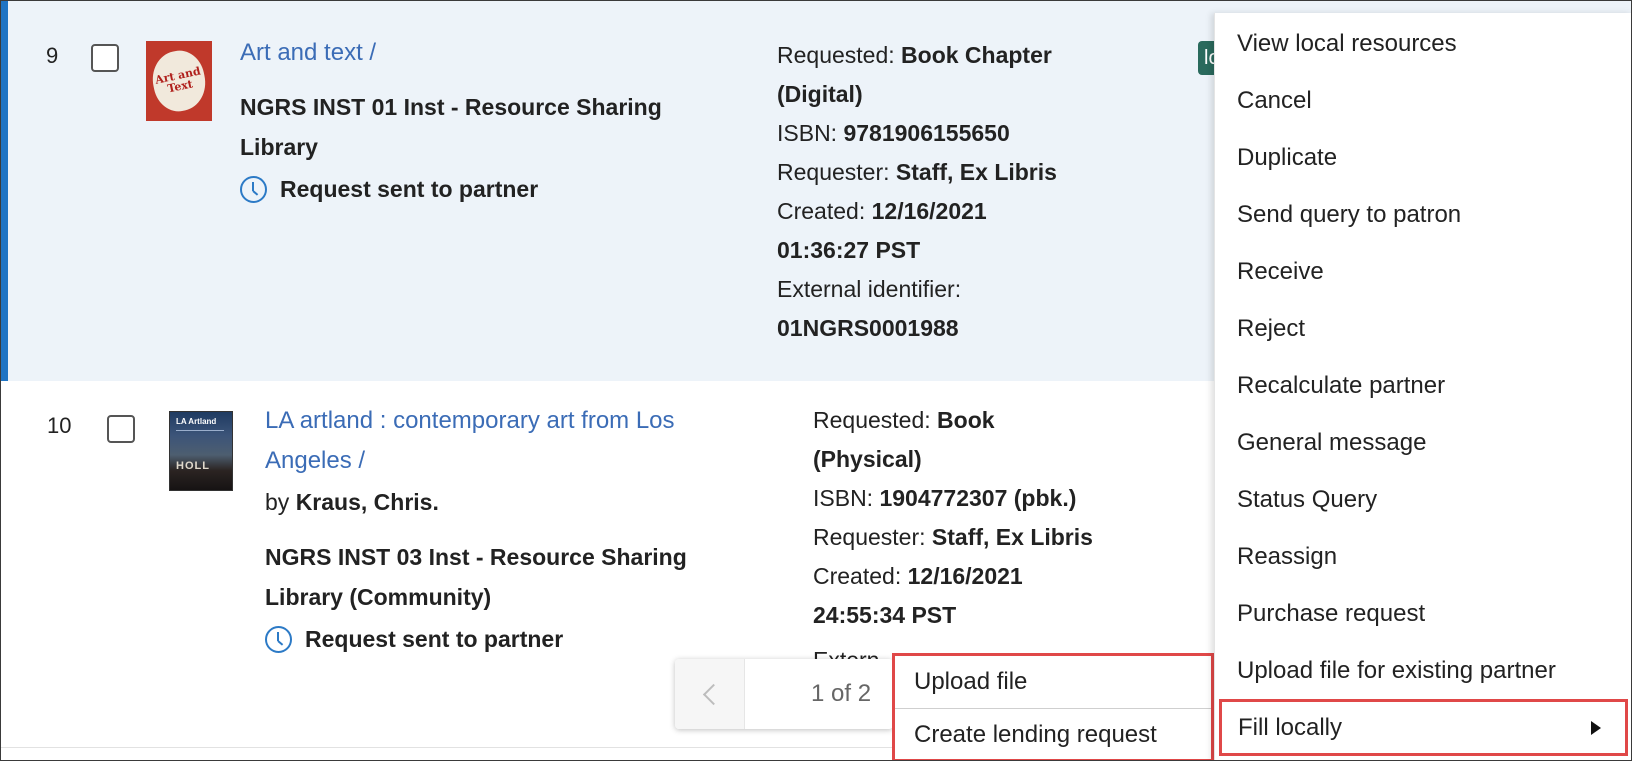  Describe the element at coordinates (1053, 734) in the screenshot. I see `submenu-item-create-lending-request: Create lending request` at that location.